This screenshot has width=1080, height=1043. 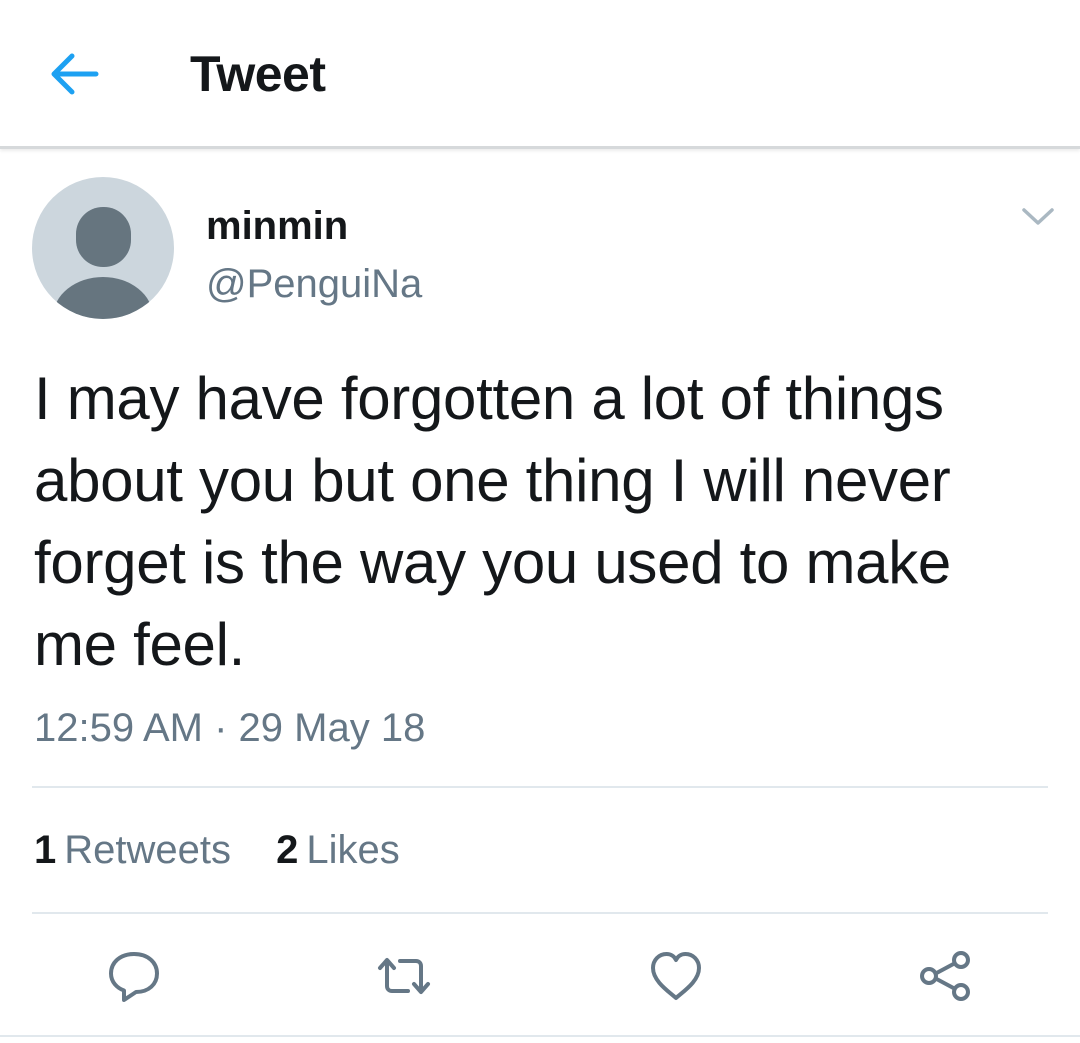 I want to click on page-title: Tweet, so click(x=258, y=74).